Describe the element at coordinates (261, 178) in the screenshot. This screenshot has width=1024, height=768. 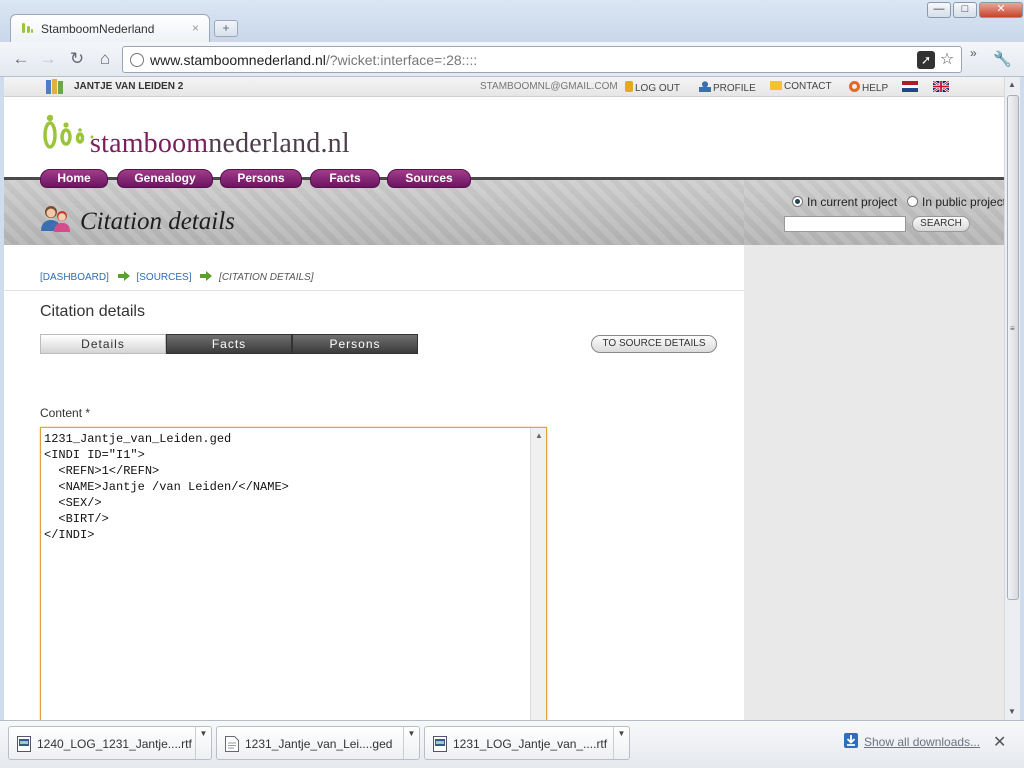
I see `nav-persons: Persons` at that location.